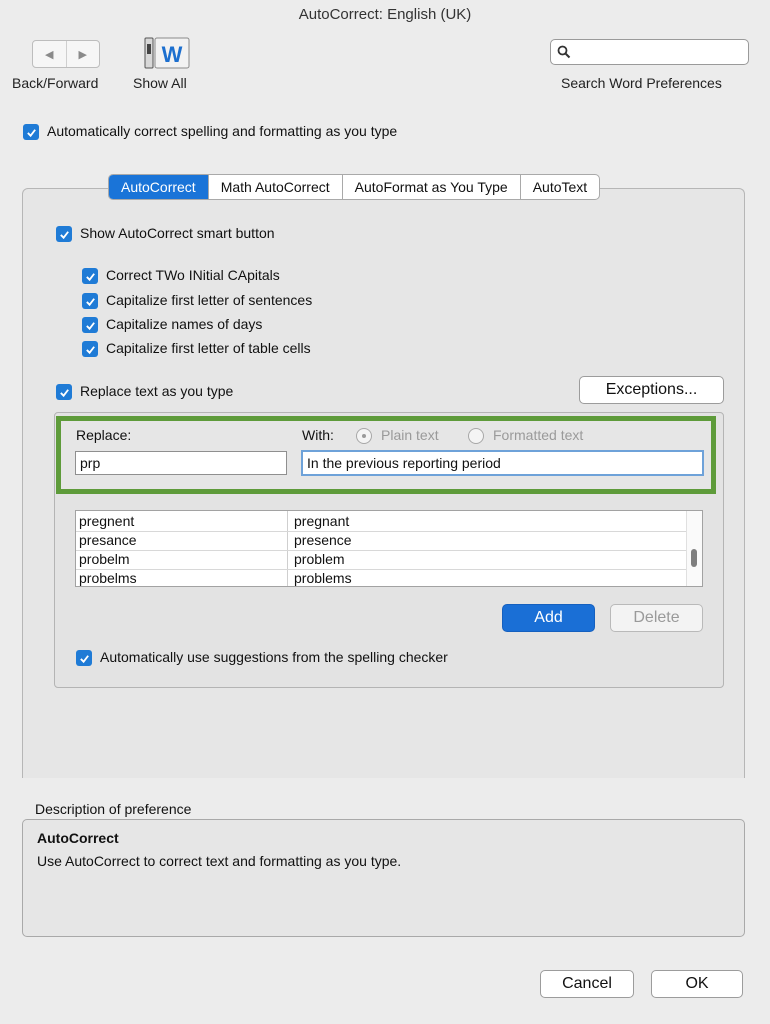 This screenshot has width=770, height=1024. I want to click on replace-text-label: Replace text as you type, so click(157, 391).